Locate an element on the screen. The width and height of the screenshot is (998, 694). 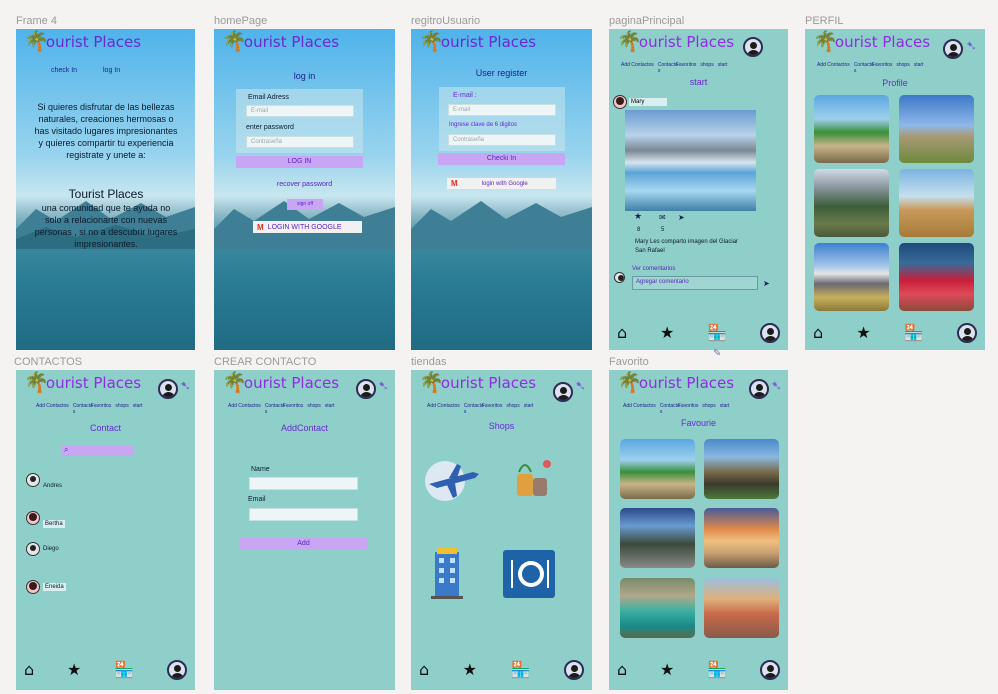
contact-search-input: ⌕ is located at coordinates (97, 450).